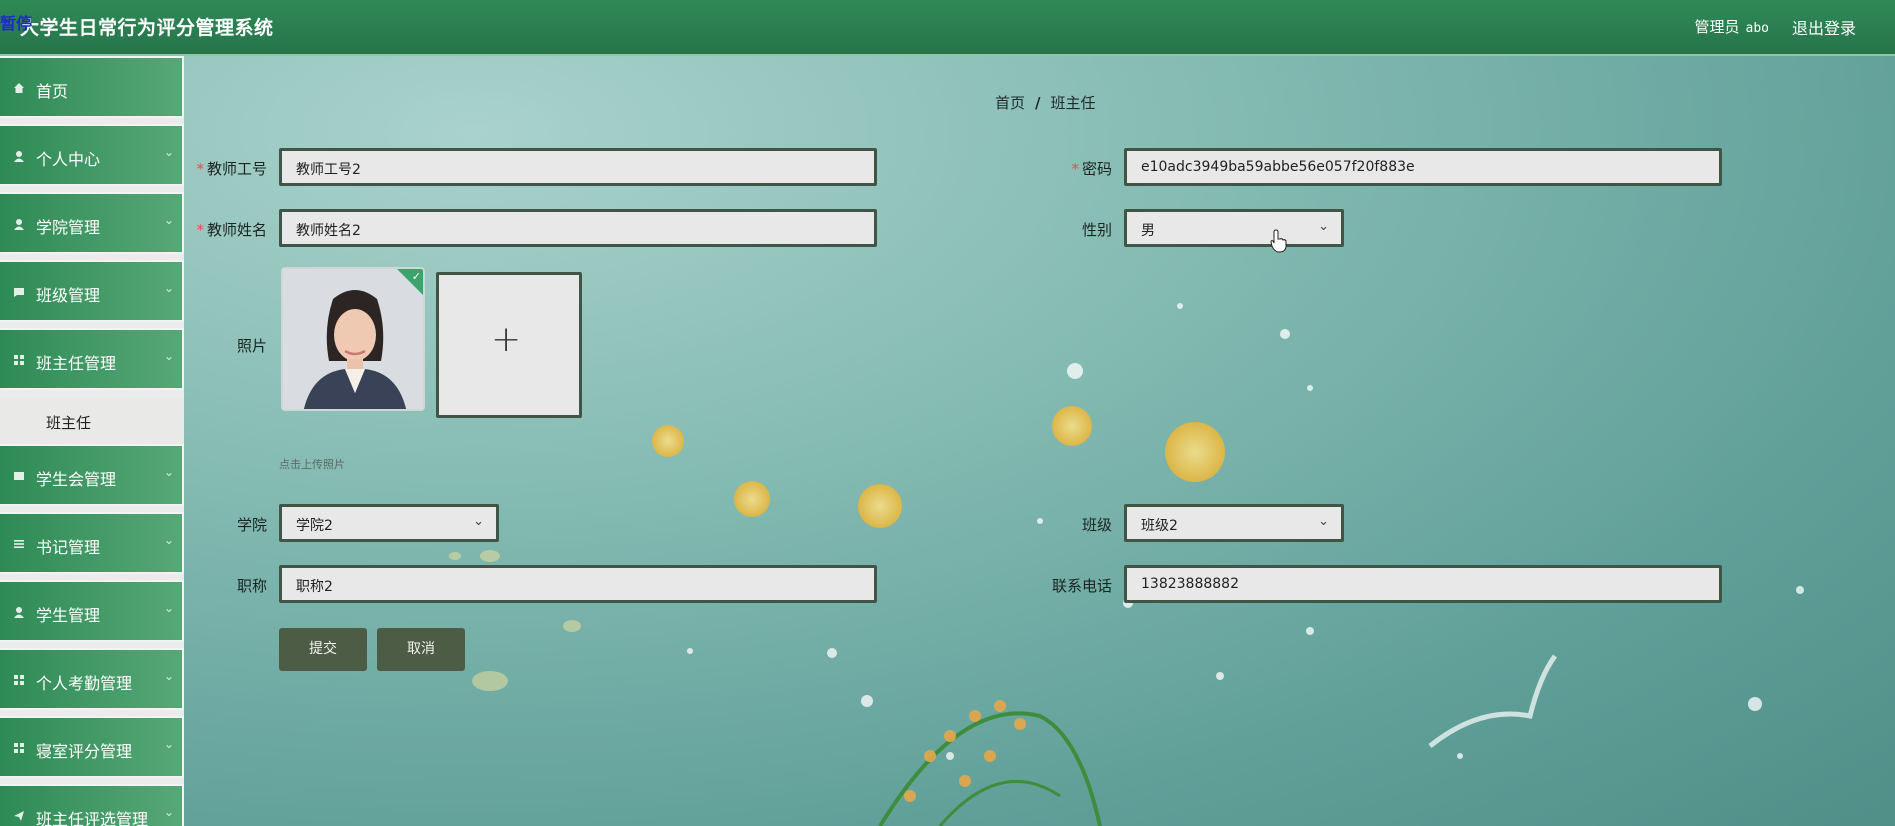 This screenshot has width=1895, height=826. I want to click on sidebar-item-secretary: 书记管理 ⌄, so click(92, 543).